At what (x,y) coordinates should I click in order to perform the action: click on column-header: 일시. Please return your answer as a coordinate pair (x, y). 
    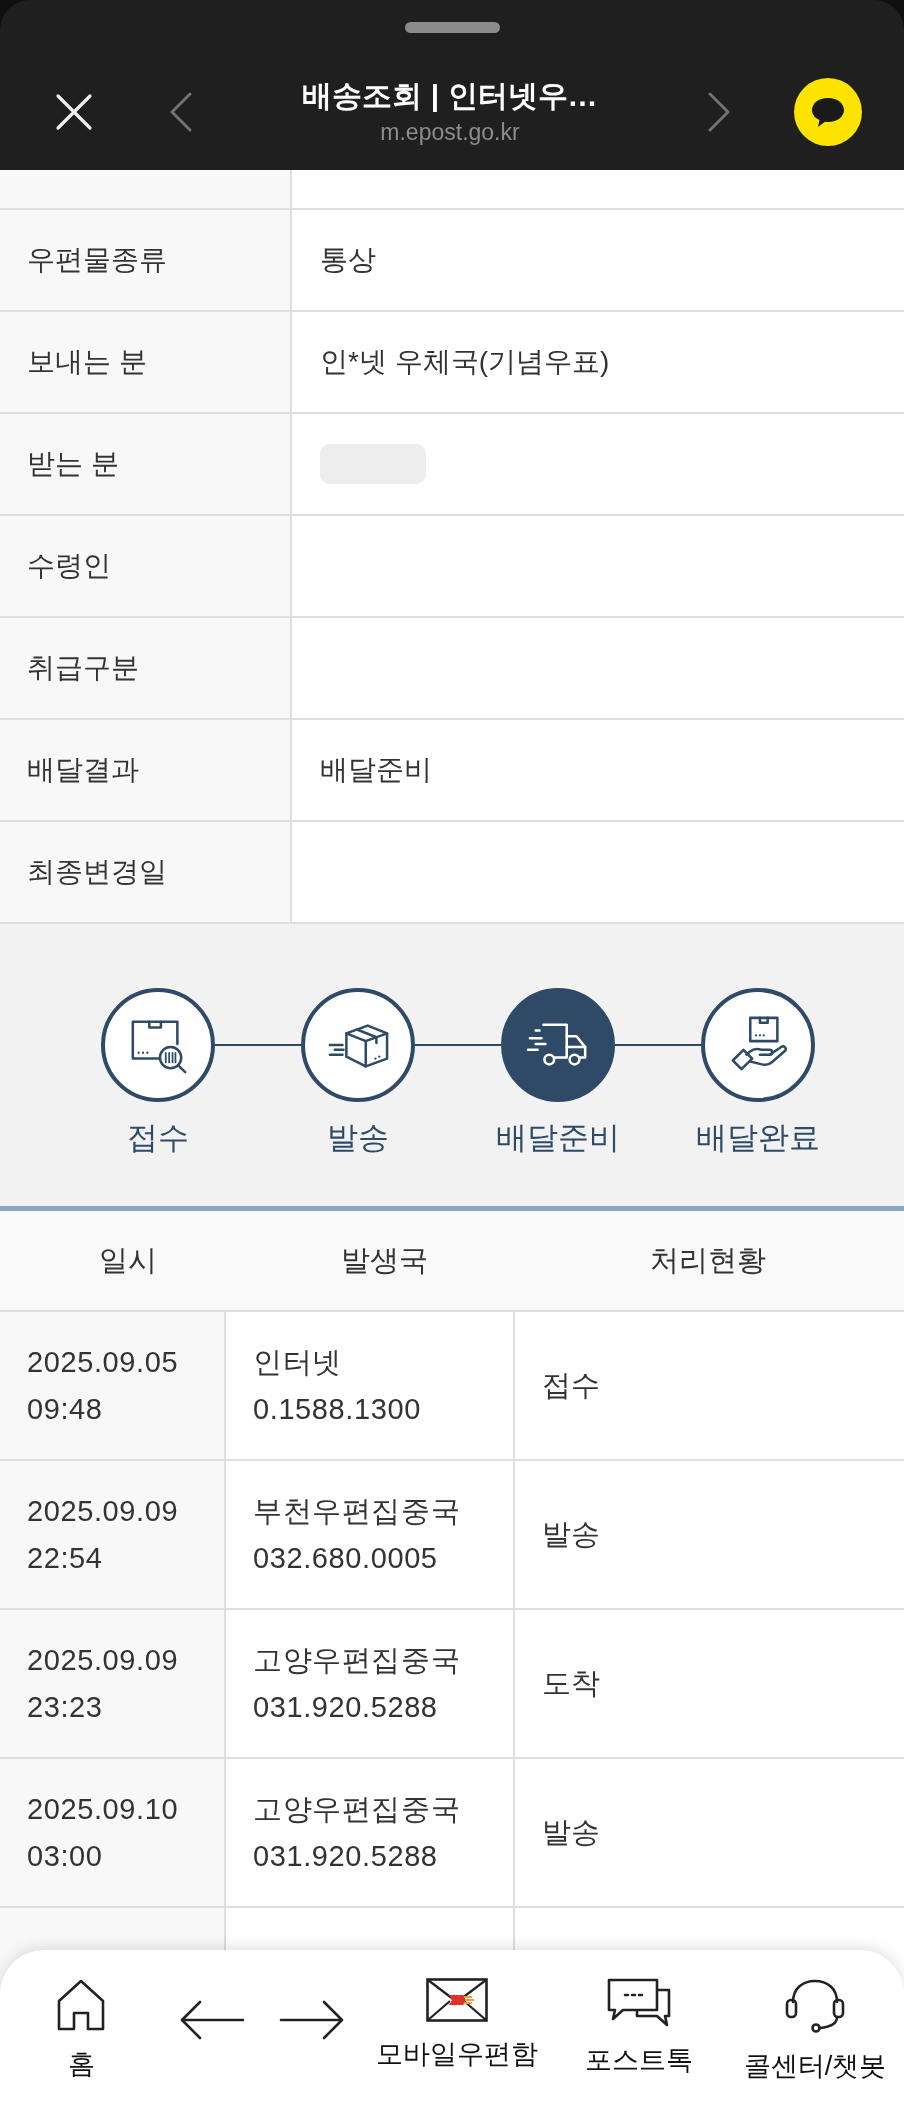
    Looking at the image, I should click on (128, 1260).